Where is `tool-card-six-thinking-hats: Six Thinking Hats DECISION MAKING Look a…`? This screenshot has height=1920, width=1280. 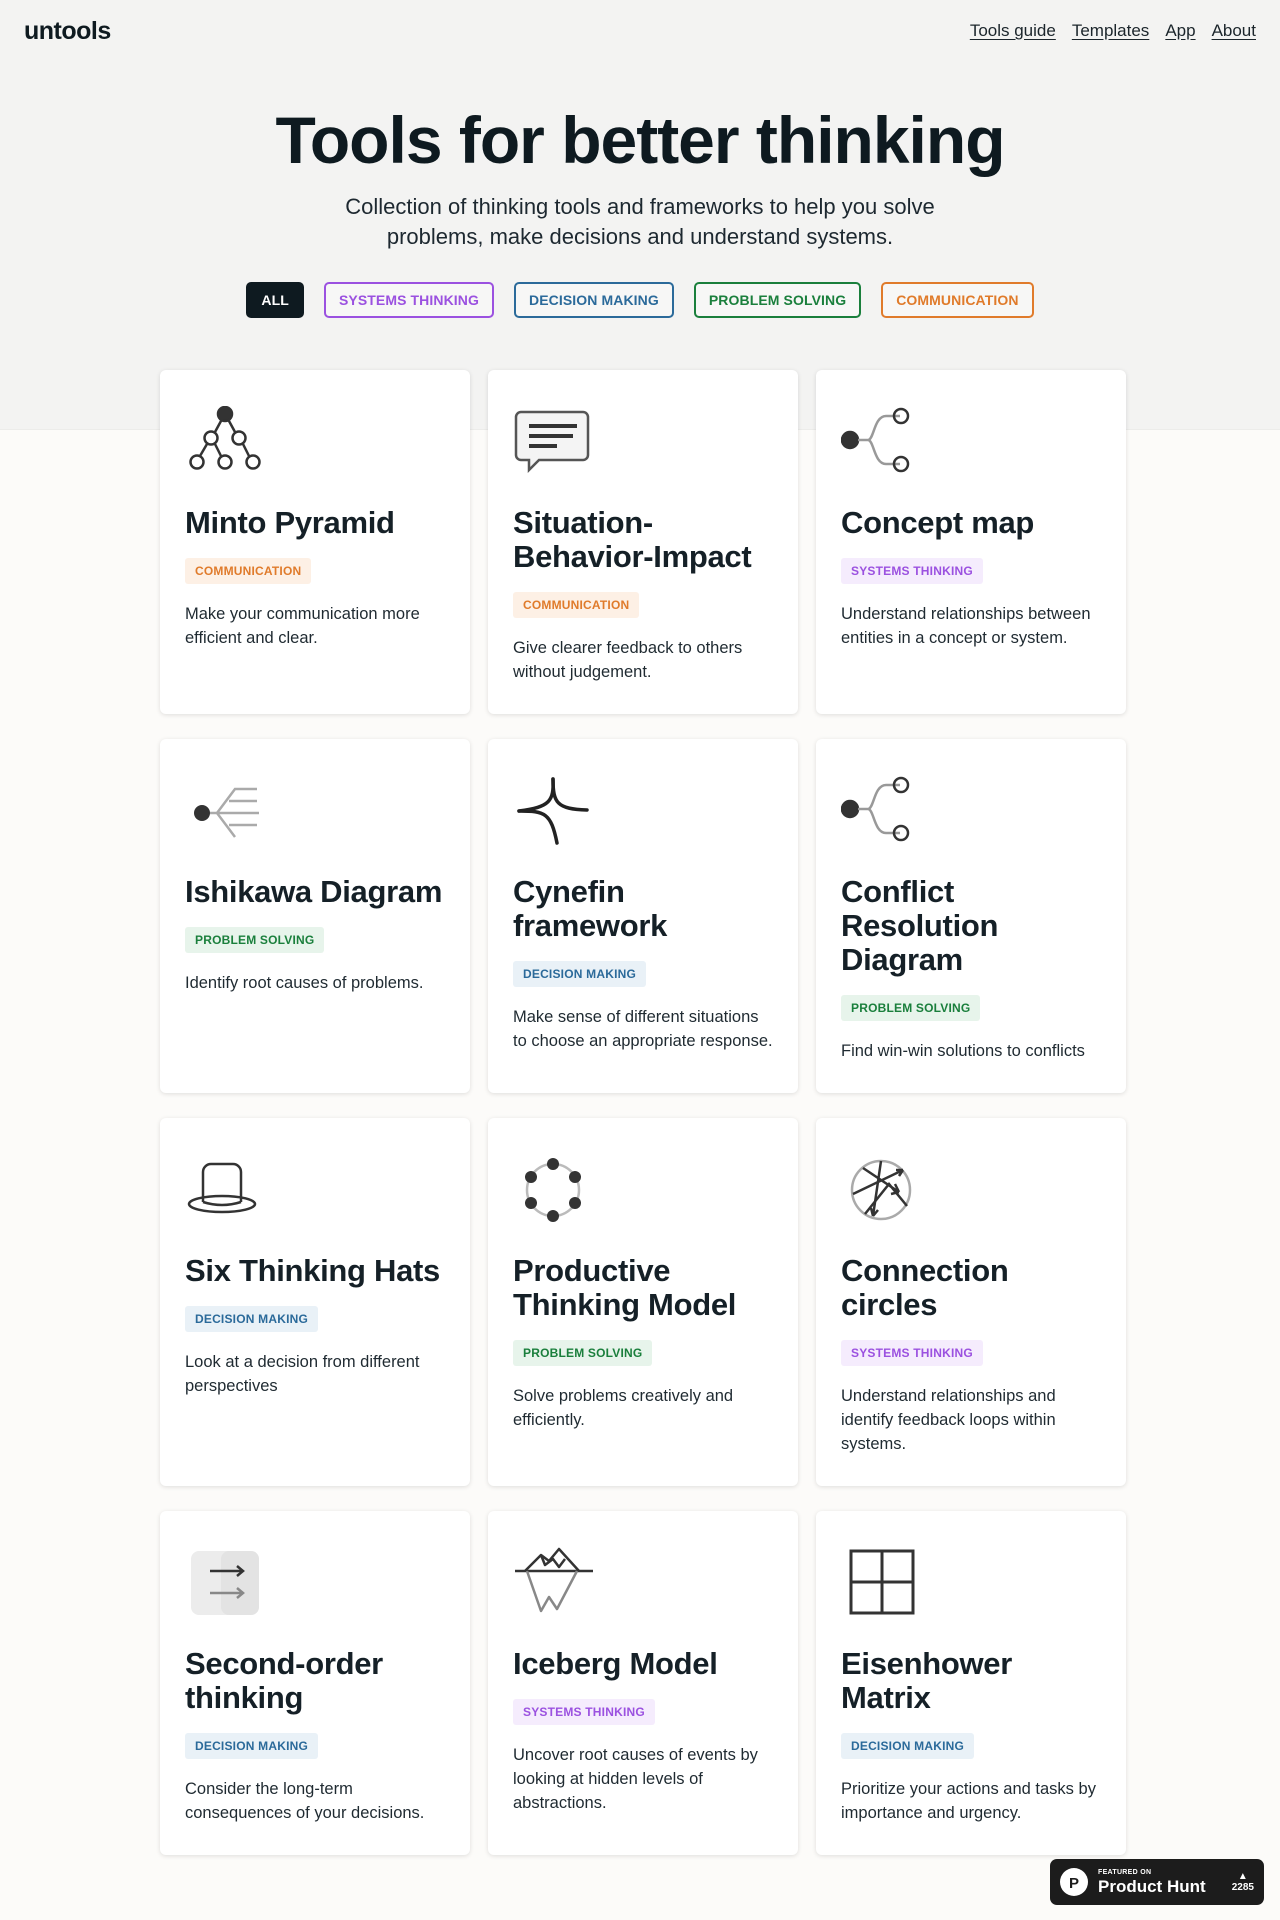 tool-card-six-thinking-hats: Six Thinking Hats DECISION MAKING Look a… is located at coordinates (315, 1302).